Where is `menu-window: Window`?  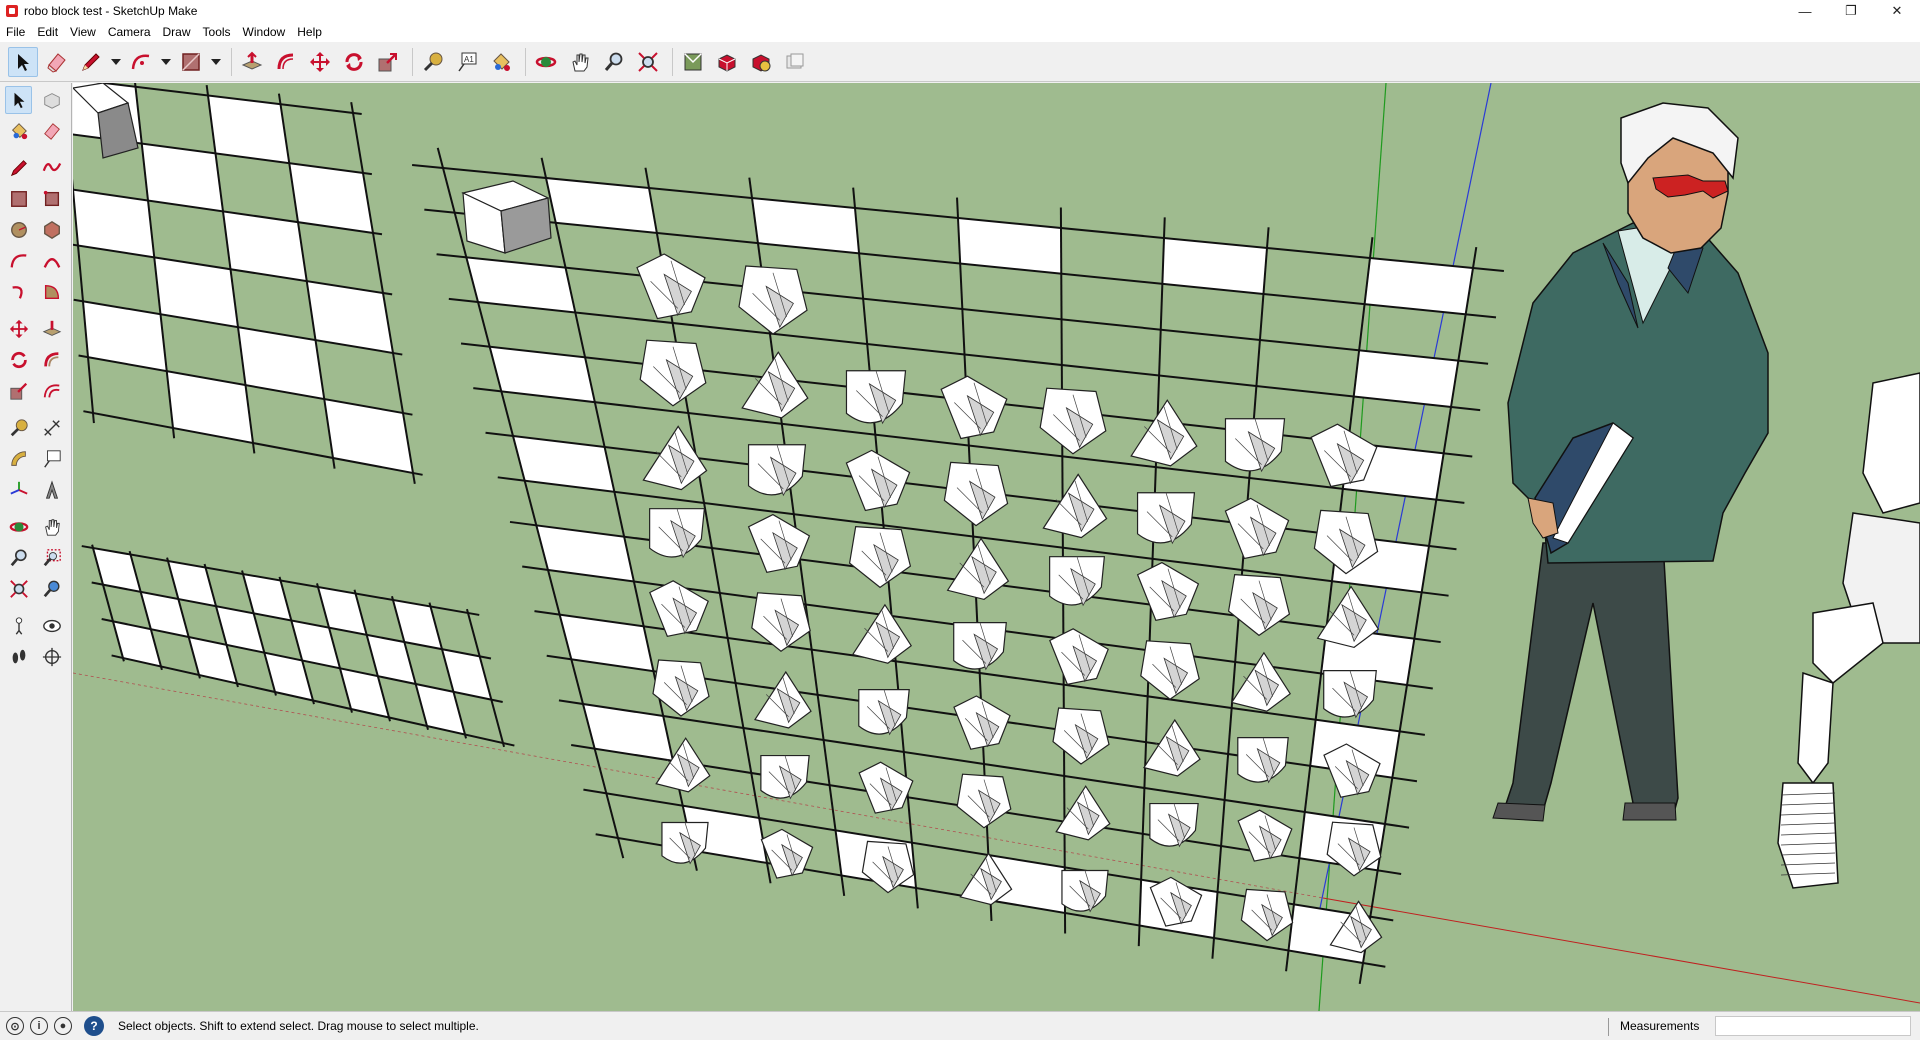 menu-window: Window is located at coordinates (264, 32).